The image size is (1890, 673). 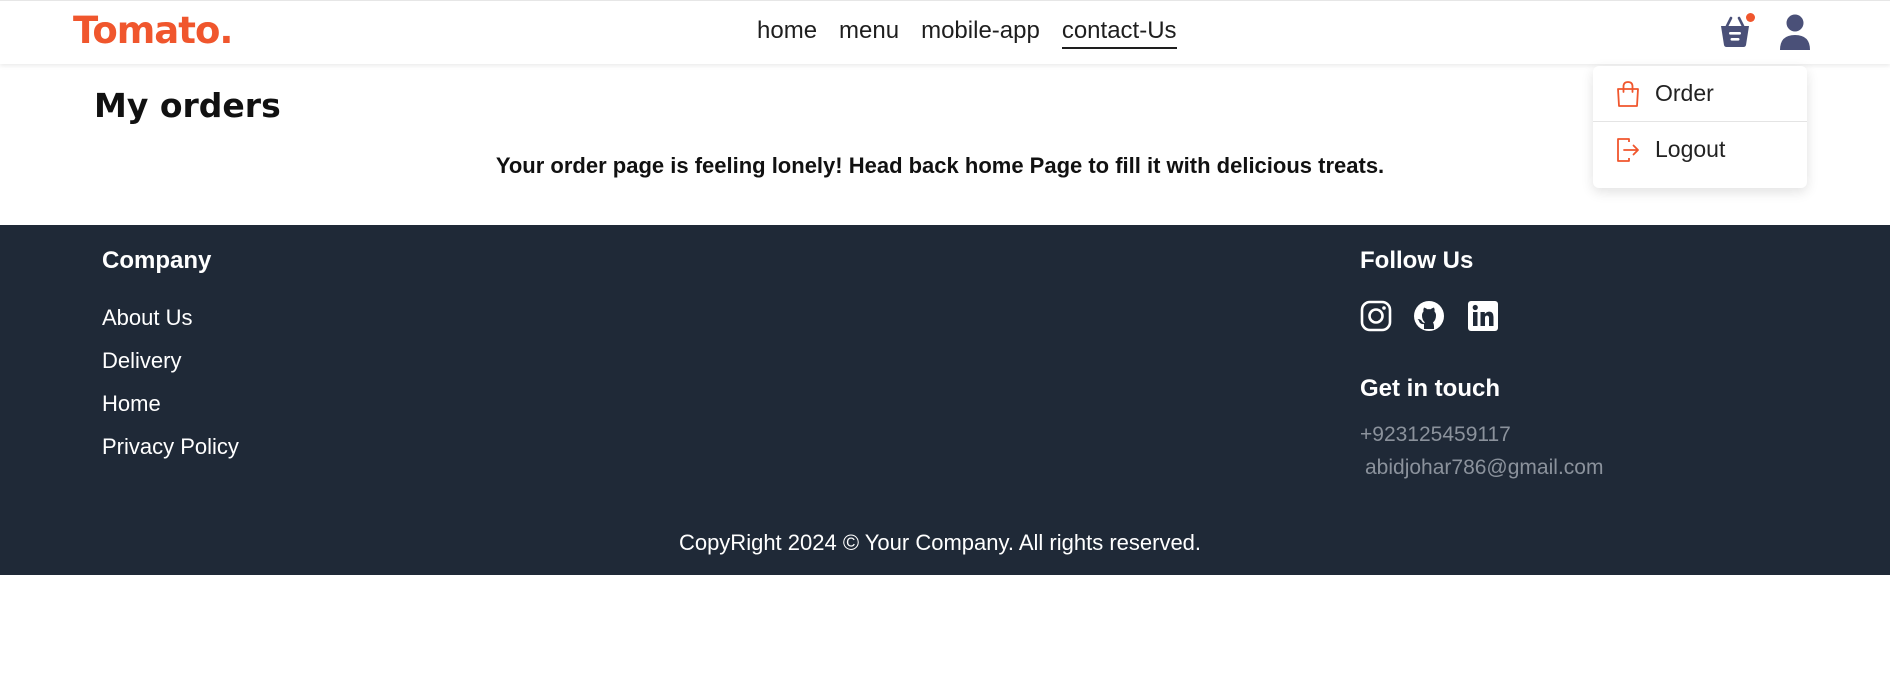 What do you see at coordinates (153, 30) in the screenshot?
I see `logo: Tomato.` at bounding box center [153, 30].